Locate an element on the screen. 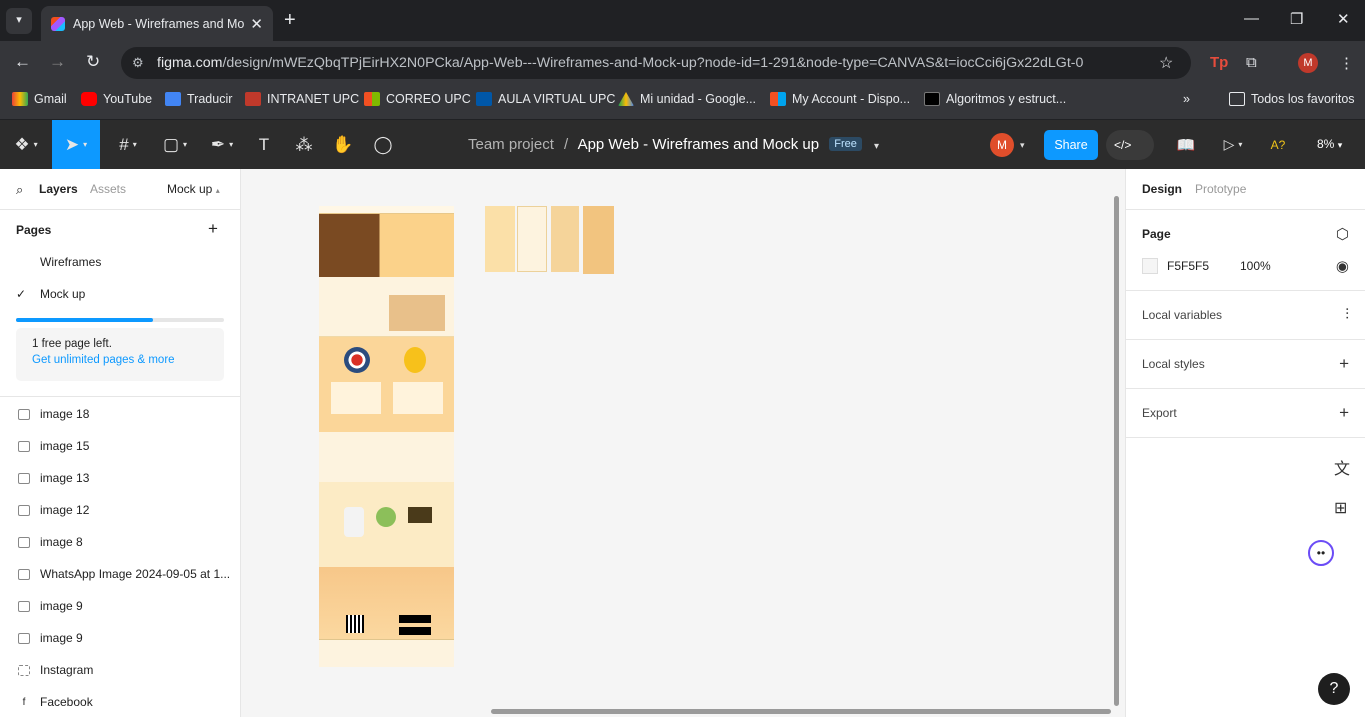 The height and width of the screenshot is (717, 1365). forward-icon: → is located at coordinates (57, 62).